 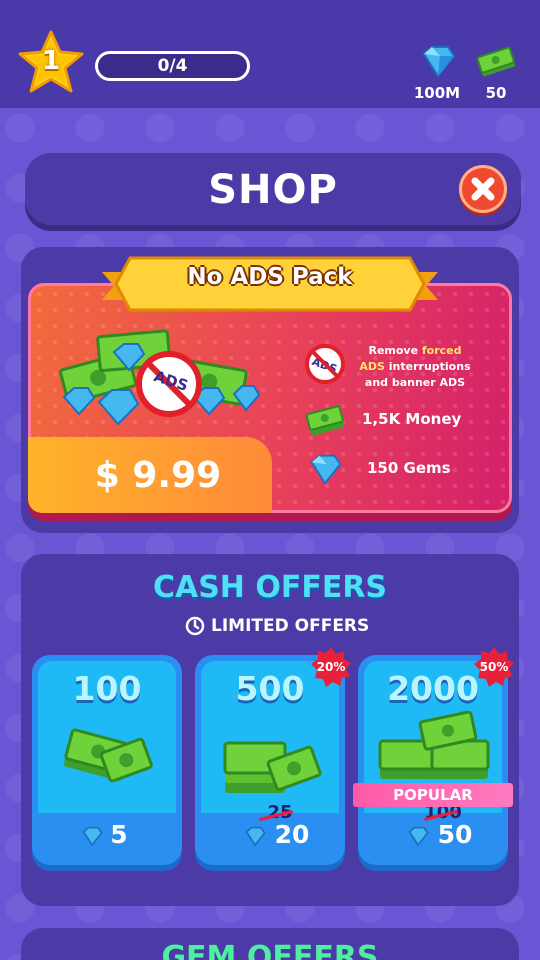 What do you see at coordinates (270, 950) in the screenshot?
I see `gem-offers-title: GEM OFFERS` at bounding box center [270, 950].